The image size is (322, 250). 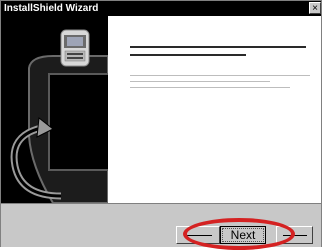 What do you see at coordinates (218, 51) in the screenshot?
I see `heading-text-placeholder` at bounding box center [218, 51].